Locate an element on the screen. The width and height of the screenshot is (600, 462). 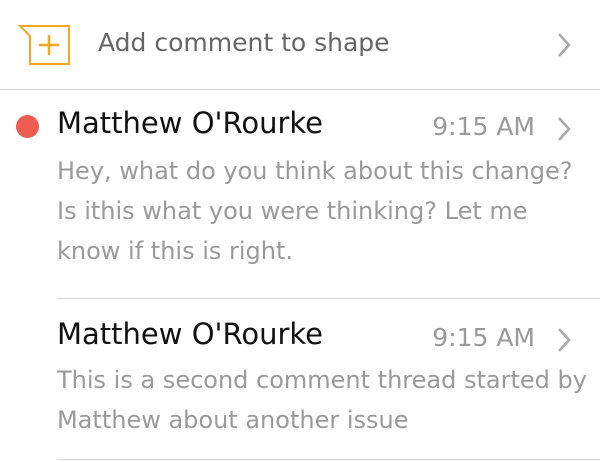
divider is located at coordinates (328, 459).